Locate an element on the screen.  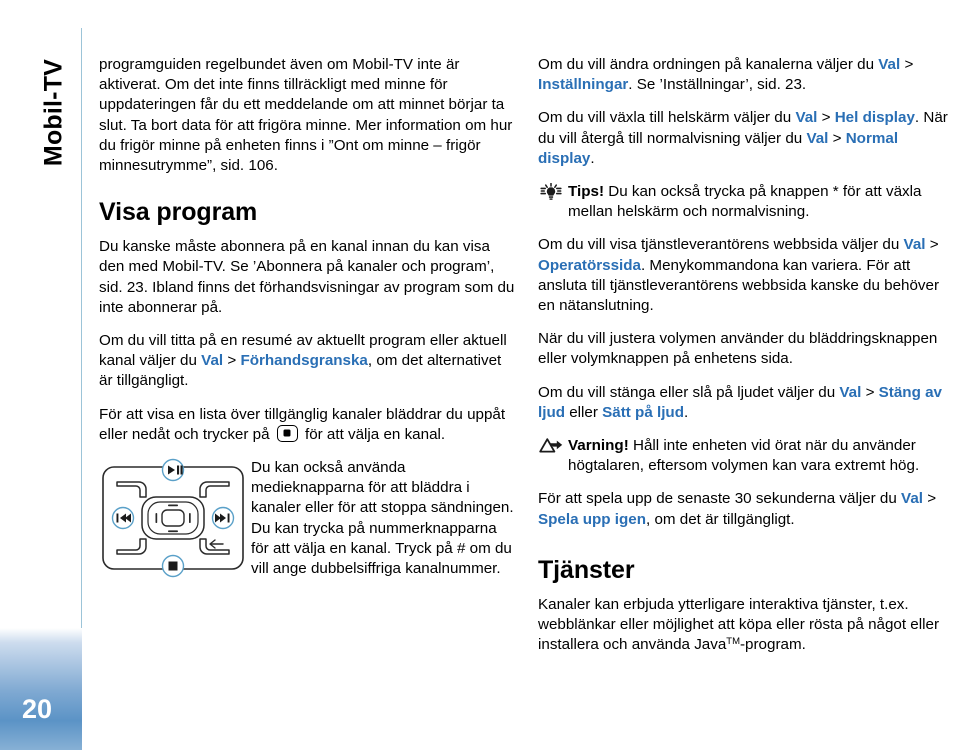
page-number: 20 is located at coordinates (37, 709).